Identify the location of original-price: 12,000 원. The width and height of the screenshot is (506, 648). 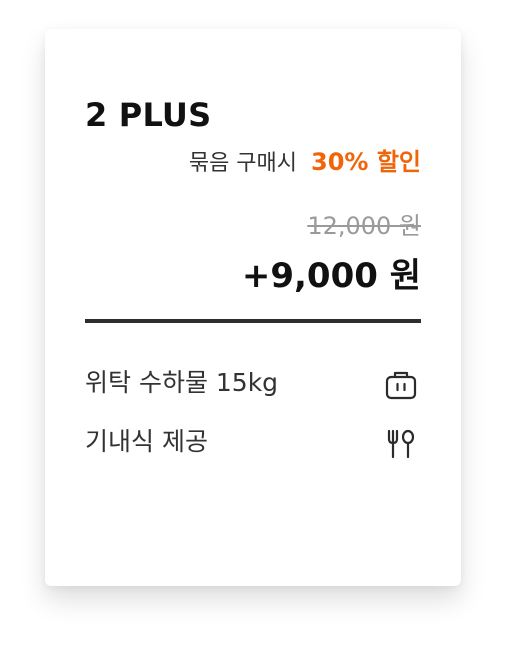
(364, 226).